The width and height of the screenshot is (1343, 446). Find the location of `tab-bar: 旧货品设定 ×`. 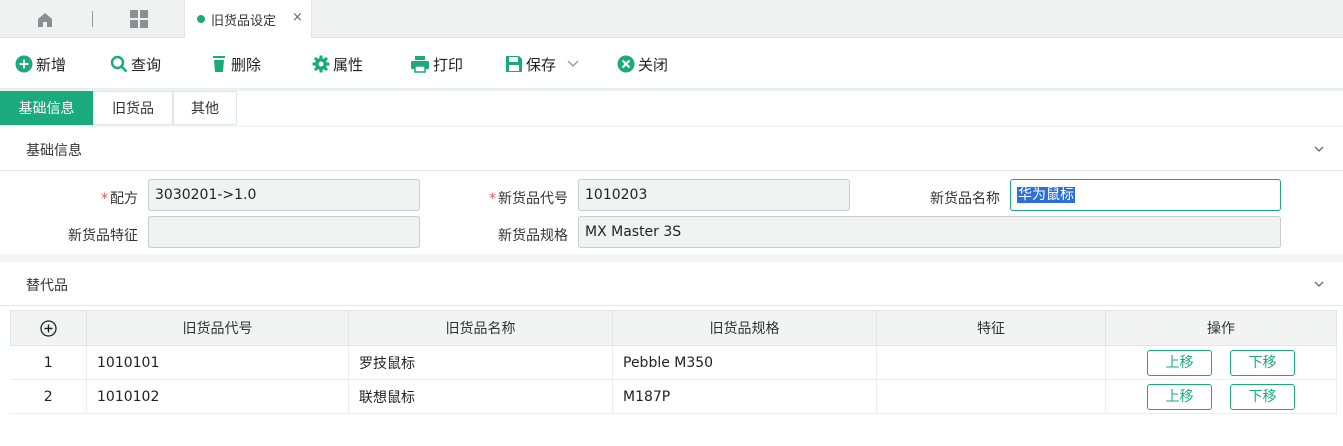

tab-bar: 旧货品设定 × is located at coordinates (671, 19).